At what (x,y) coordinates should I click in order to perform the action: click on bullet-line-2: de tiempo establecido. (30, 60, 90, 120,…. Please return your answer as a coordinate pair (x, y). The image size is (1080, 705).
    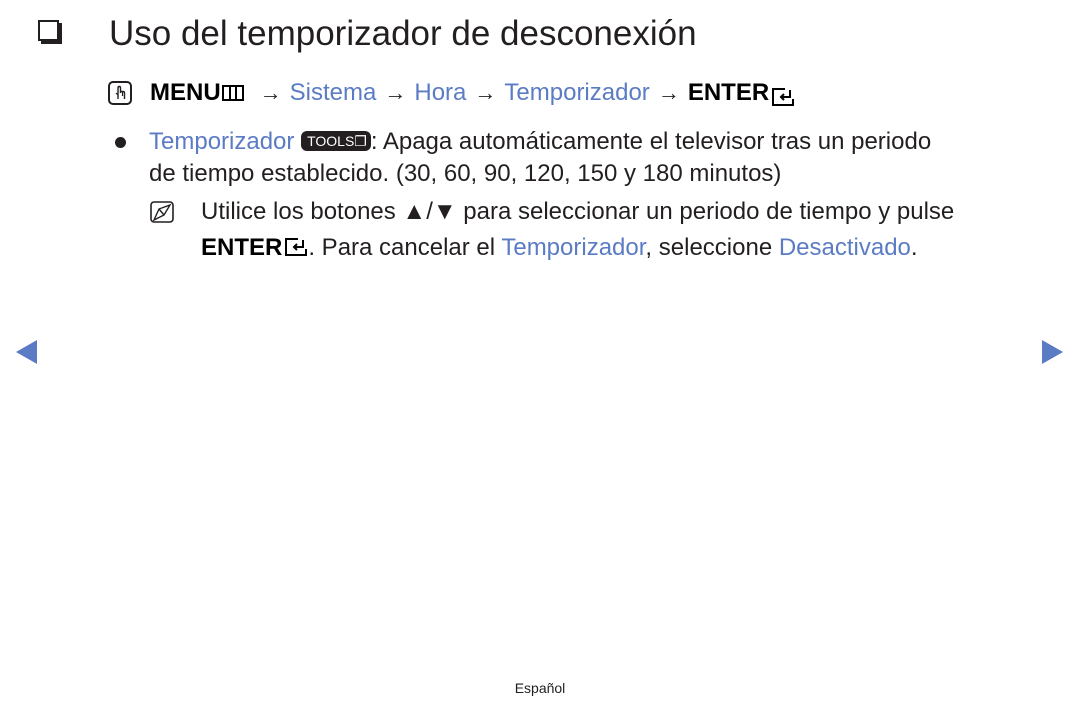
    Looking at the image, I should click on (465, 173).